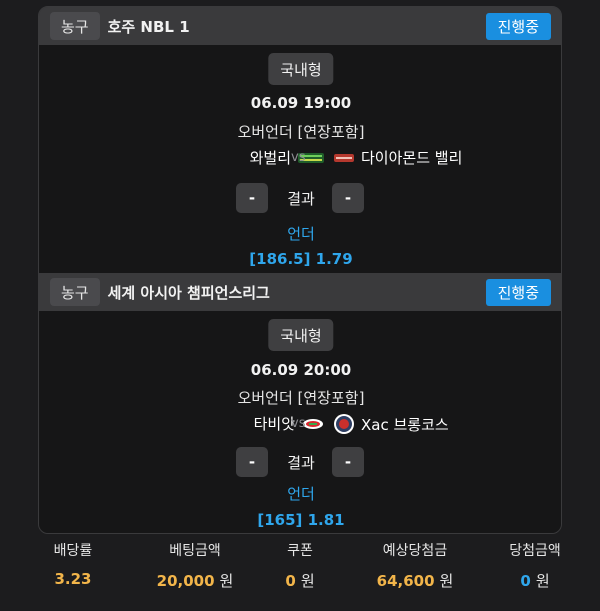 The height and width of the screenshot is (611, 600). I want to click on home-team-name: 타비앗, so click(274, 424).